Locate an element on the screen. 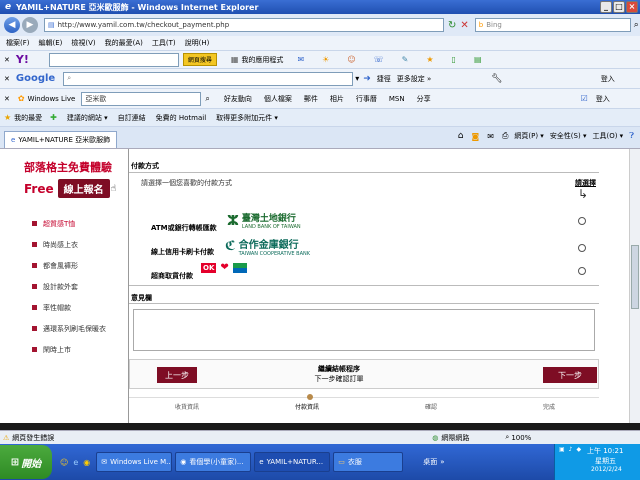  back-icon: ◀ is located at coordinates (12, 25).